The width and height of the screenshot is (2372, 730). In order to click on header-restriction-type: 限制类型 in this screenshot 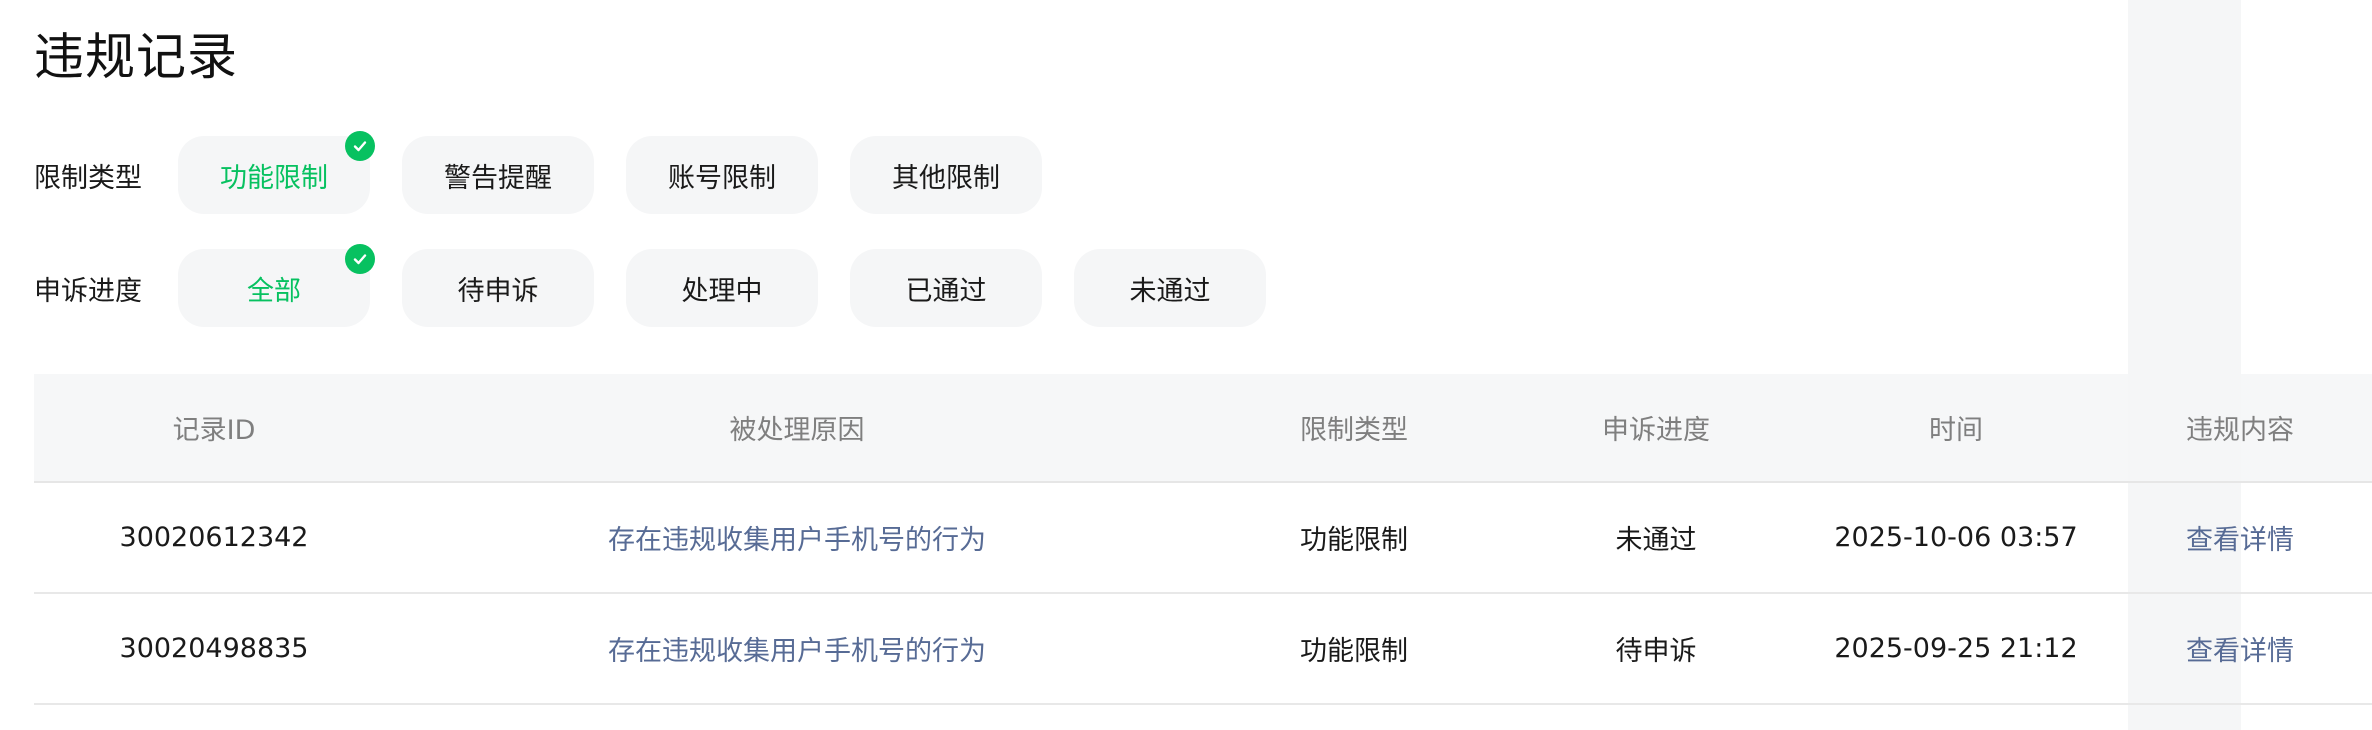, I will do `click(1354, 430)`.